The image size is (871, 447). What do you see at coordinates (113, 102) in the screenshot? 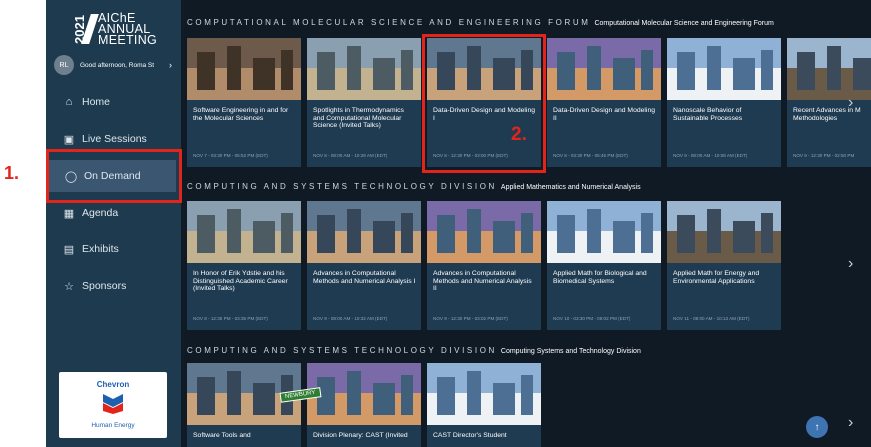
I see `nav-item-home: ⌂ Home` at bounding box center [113, 102].